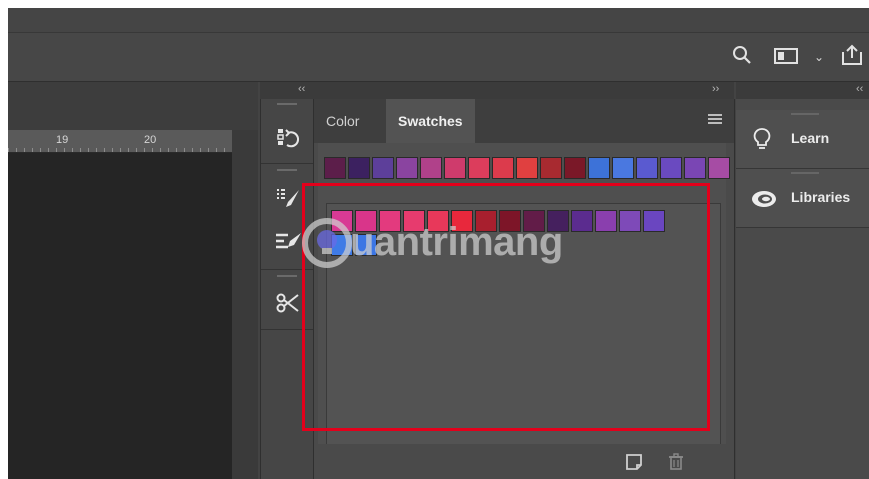 The image size is (869, 479). Describe the element at coordinates (133, 106) in the screenshot. I see `document-tab-bar` at that location.